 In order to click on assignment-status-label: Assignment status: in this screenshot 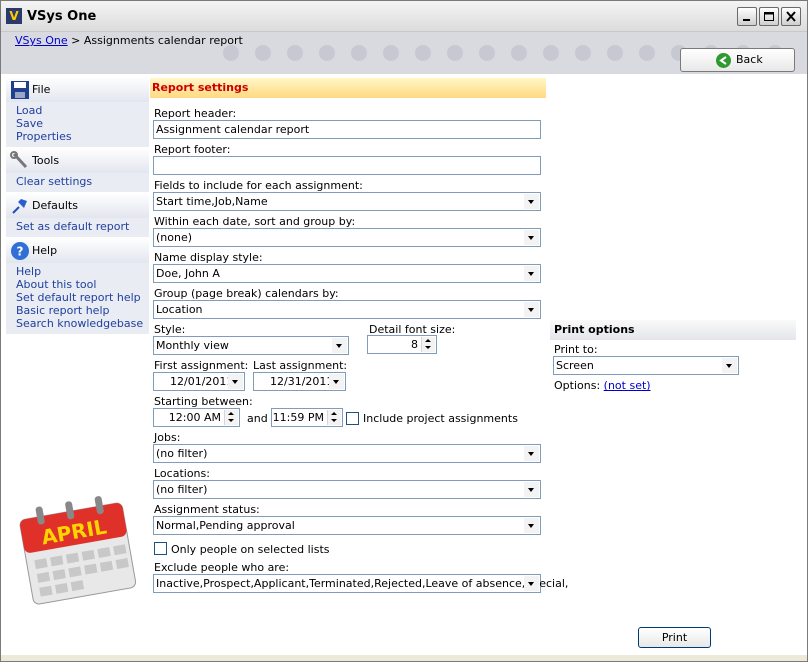, I will do `click(207, 509)`.